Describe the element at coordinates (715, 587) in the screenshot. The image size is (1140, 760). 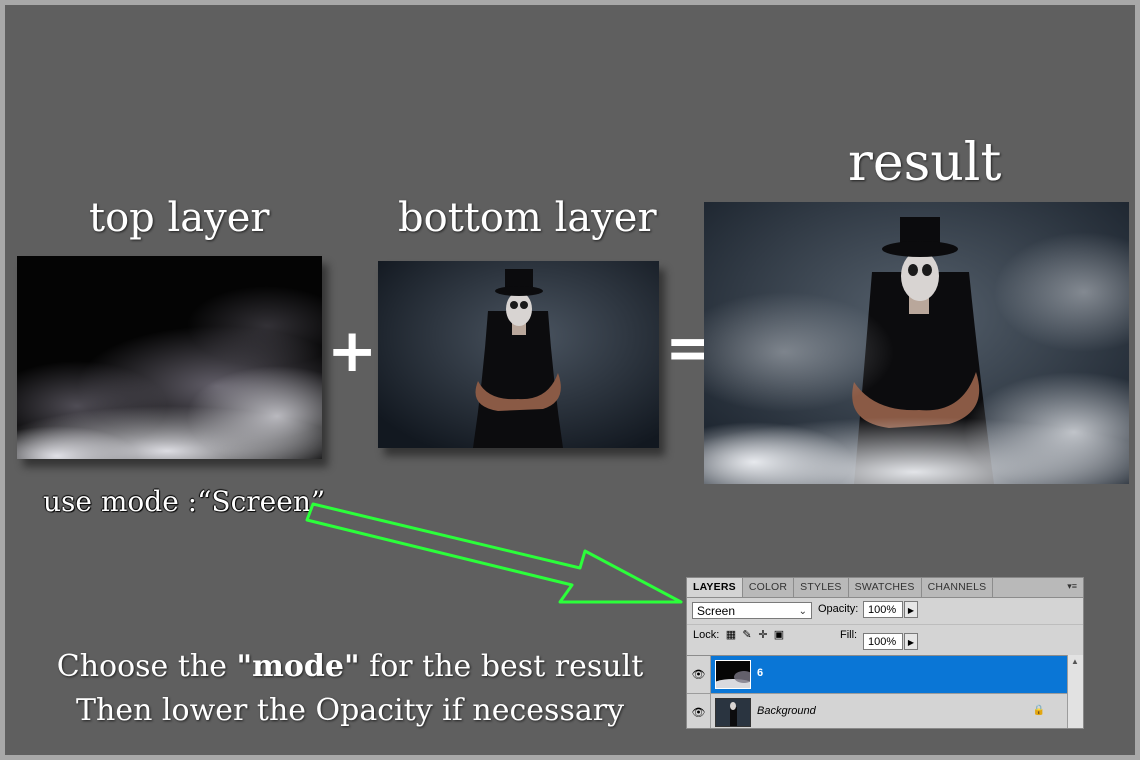
I see `tab-layers: LAYERS` at that location.